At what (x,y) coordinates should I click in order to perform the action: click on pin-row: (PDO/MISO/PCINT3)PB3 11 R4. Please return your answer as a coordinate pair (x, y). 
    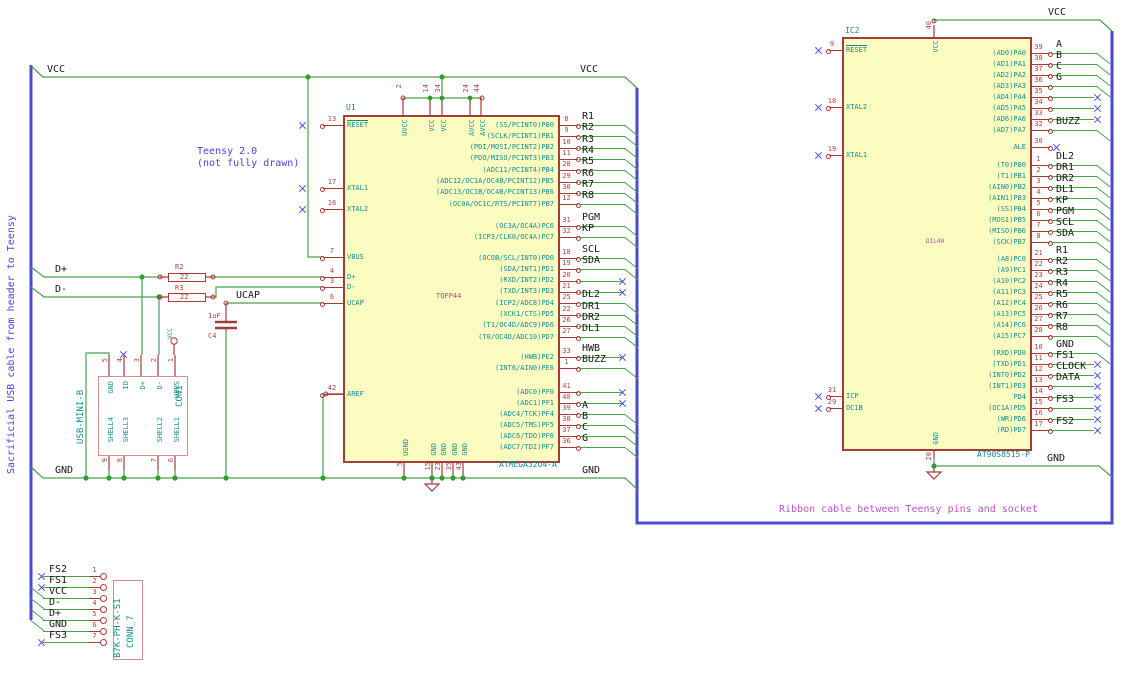
    Looking at the image, I should click on (491, 158).